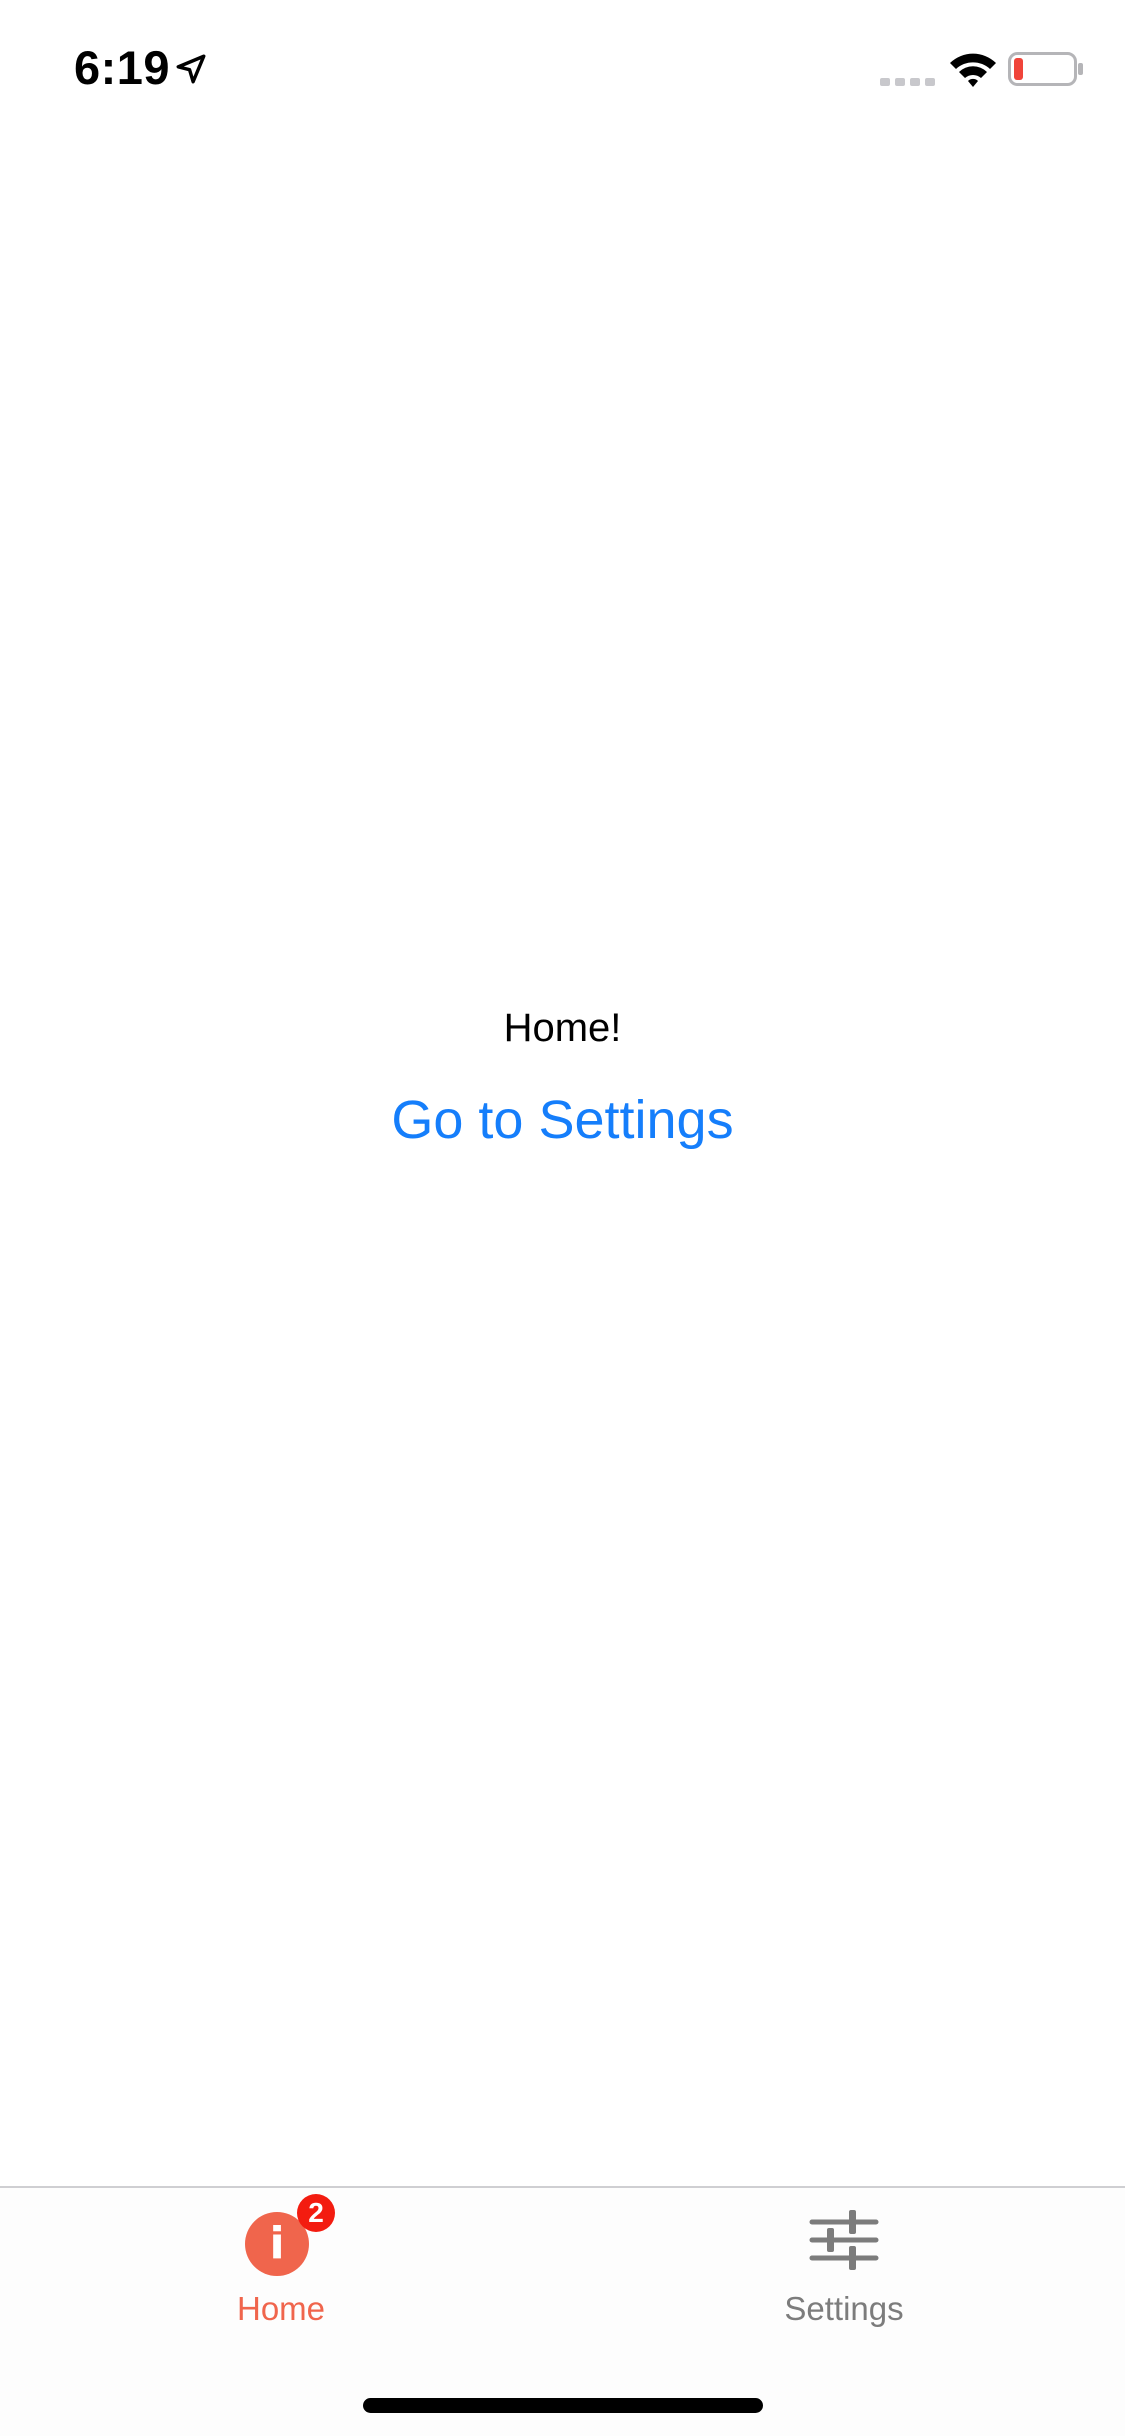 The image size is (1125, 2436). What do you see at coordinates (973, 70) in the screenshot?
I see `wifi-icon` at bounding box center [973, 70].